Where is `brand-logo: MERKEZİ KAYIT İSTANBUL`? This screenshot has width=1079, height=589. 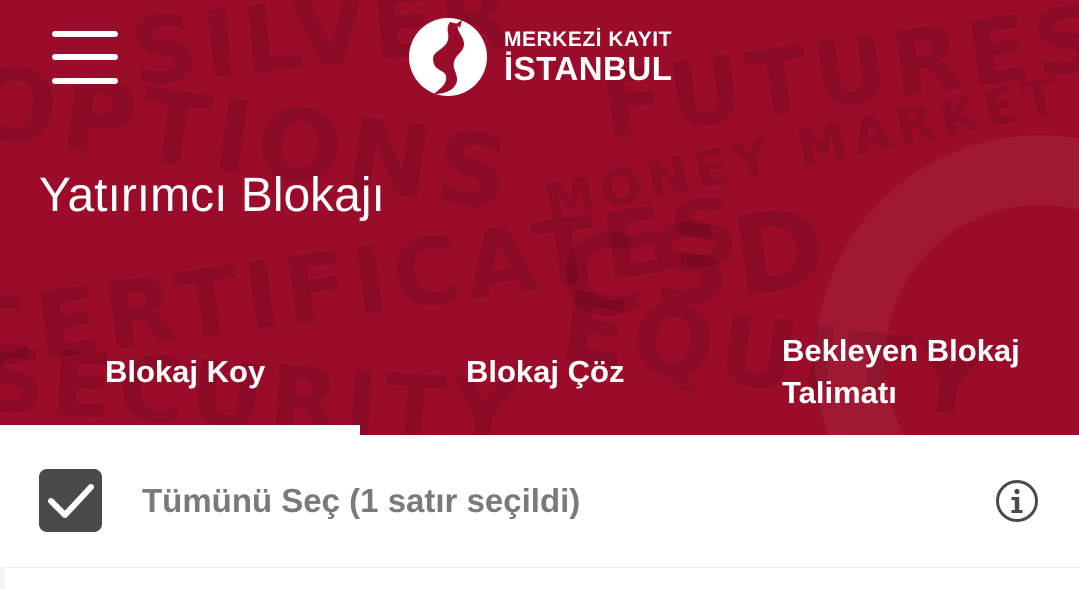 brand-logo: MERKEZİ KAYIT İSTANBUL is located at coordinates (543, 57).